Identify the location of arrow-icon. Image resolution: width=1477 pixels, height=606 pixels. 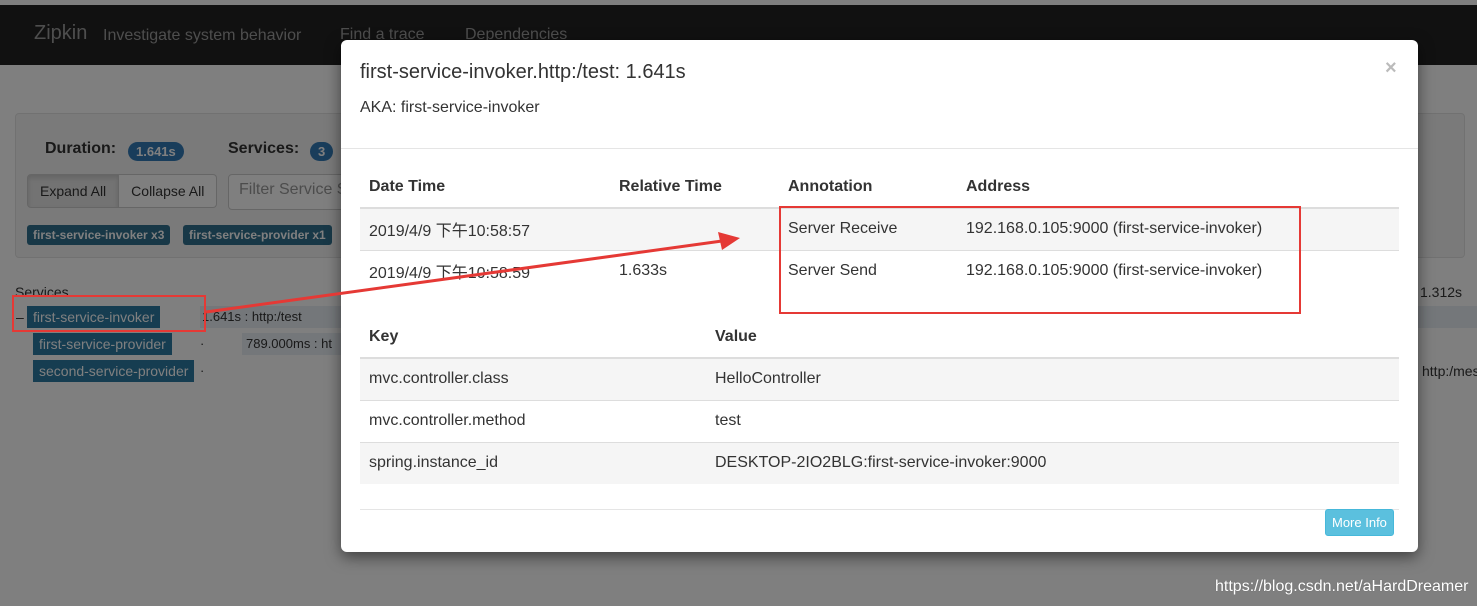
(472, 273).